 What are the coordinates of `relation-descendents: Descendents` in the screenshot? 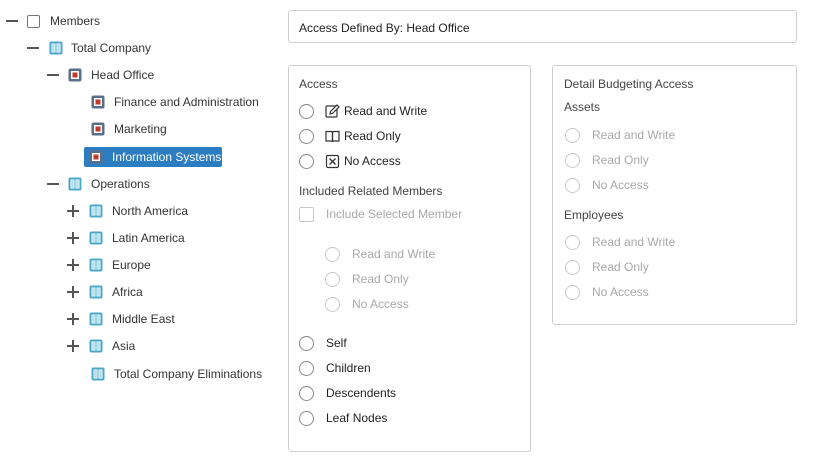 It's located at (347, 393).